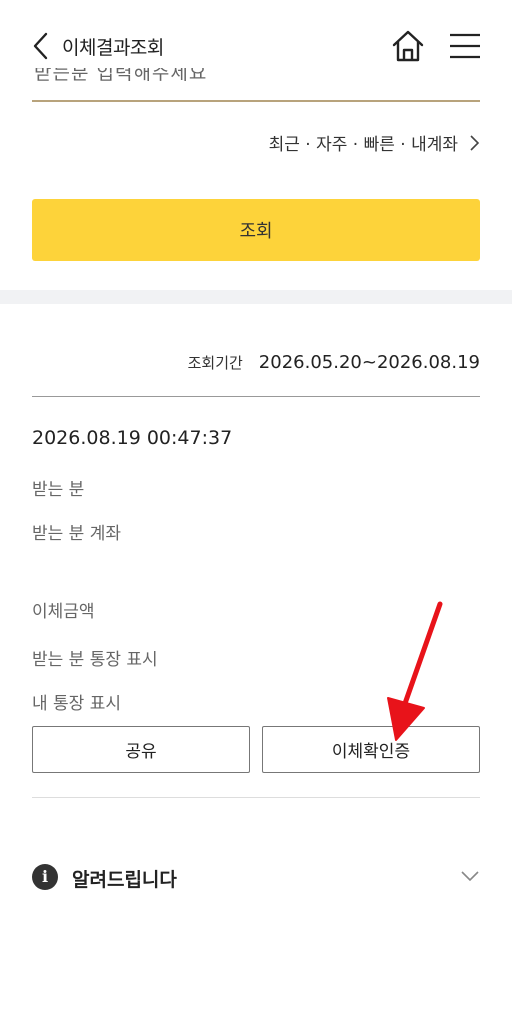  I want to click on my-memo-label: 내 통장 표시, so click(77, 704).